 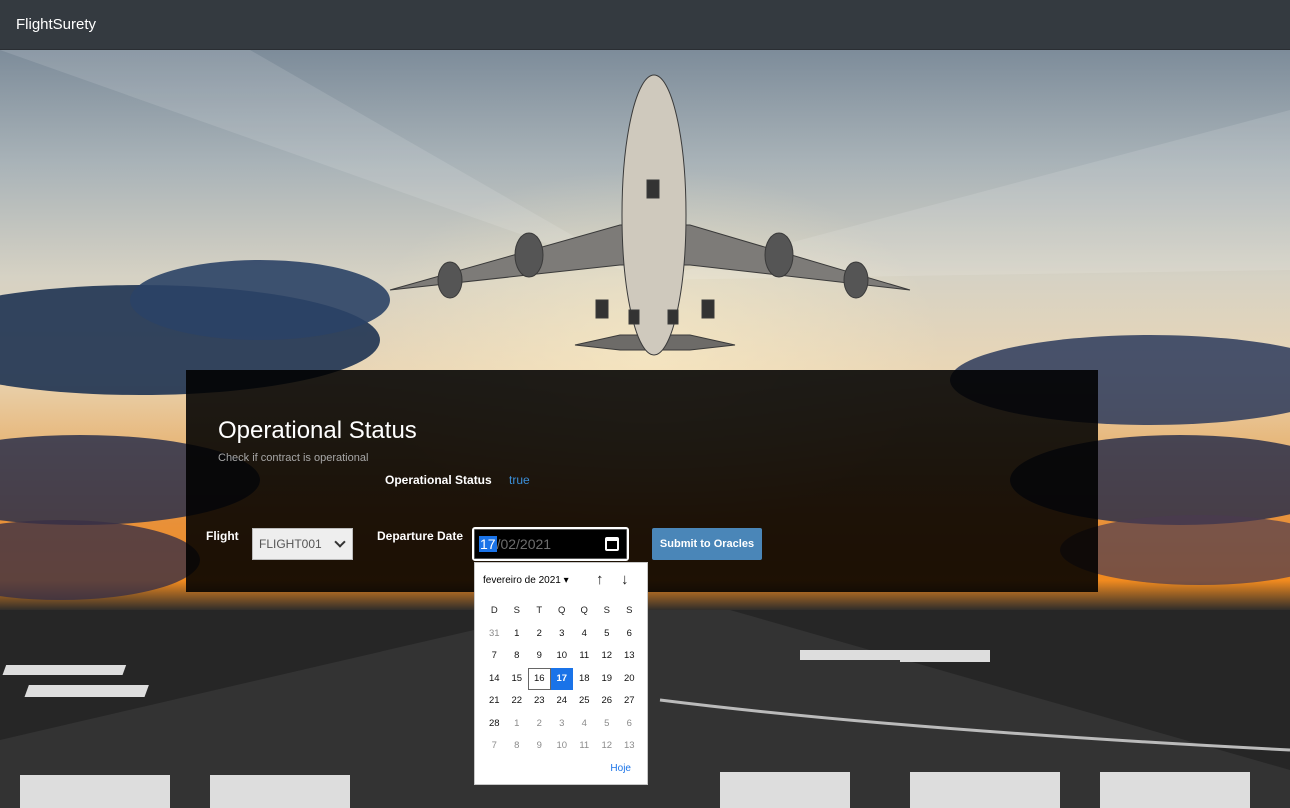 I want to click on calendar-day: 18, so click(x=584, y=679).